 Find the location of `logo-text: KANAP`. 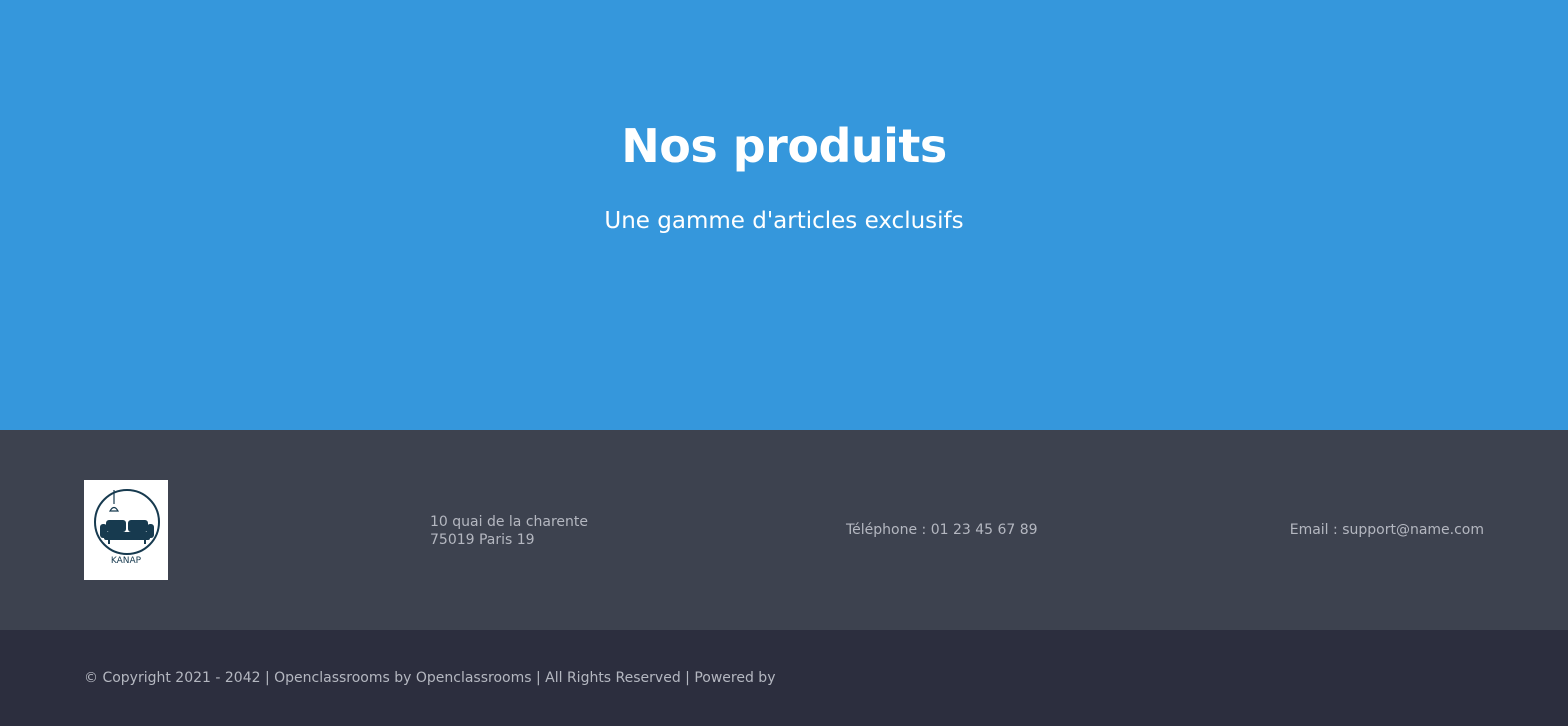

logo-text: KANAP is located at coordinates (126, 561).